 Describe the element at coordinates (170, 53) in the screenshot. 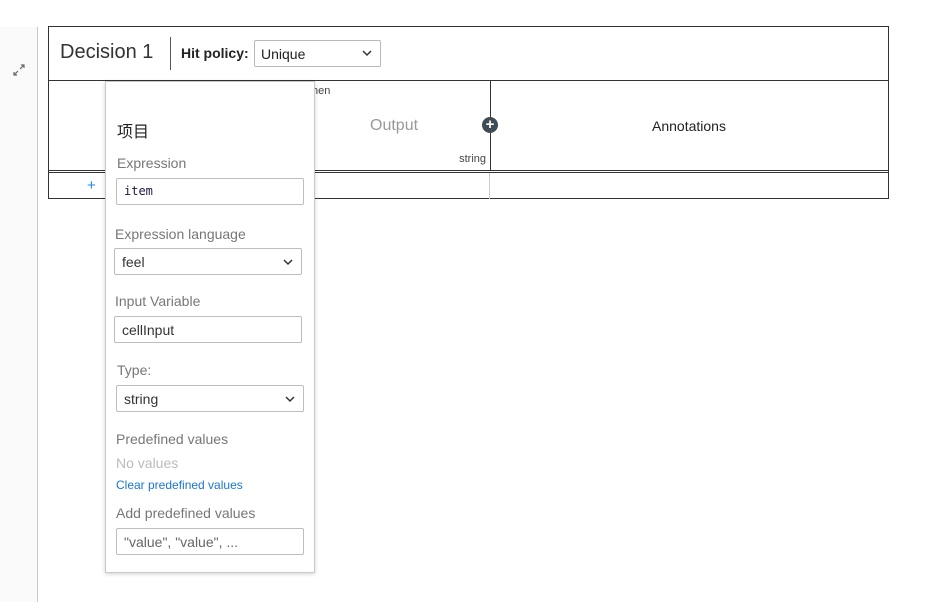

I see `header-divider` at that location.